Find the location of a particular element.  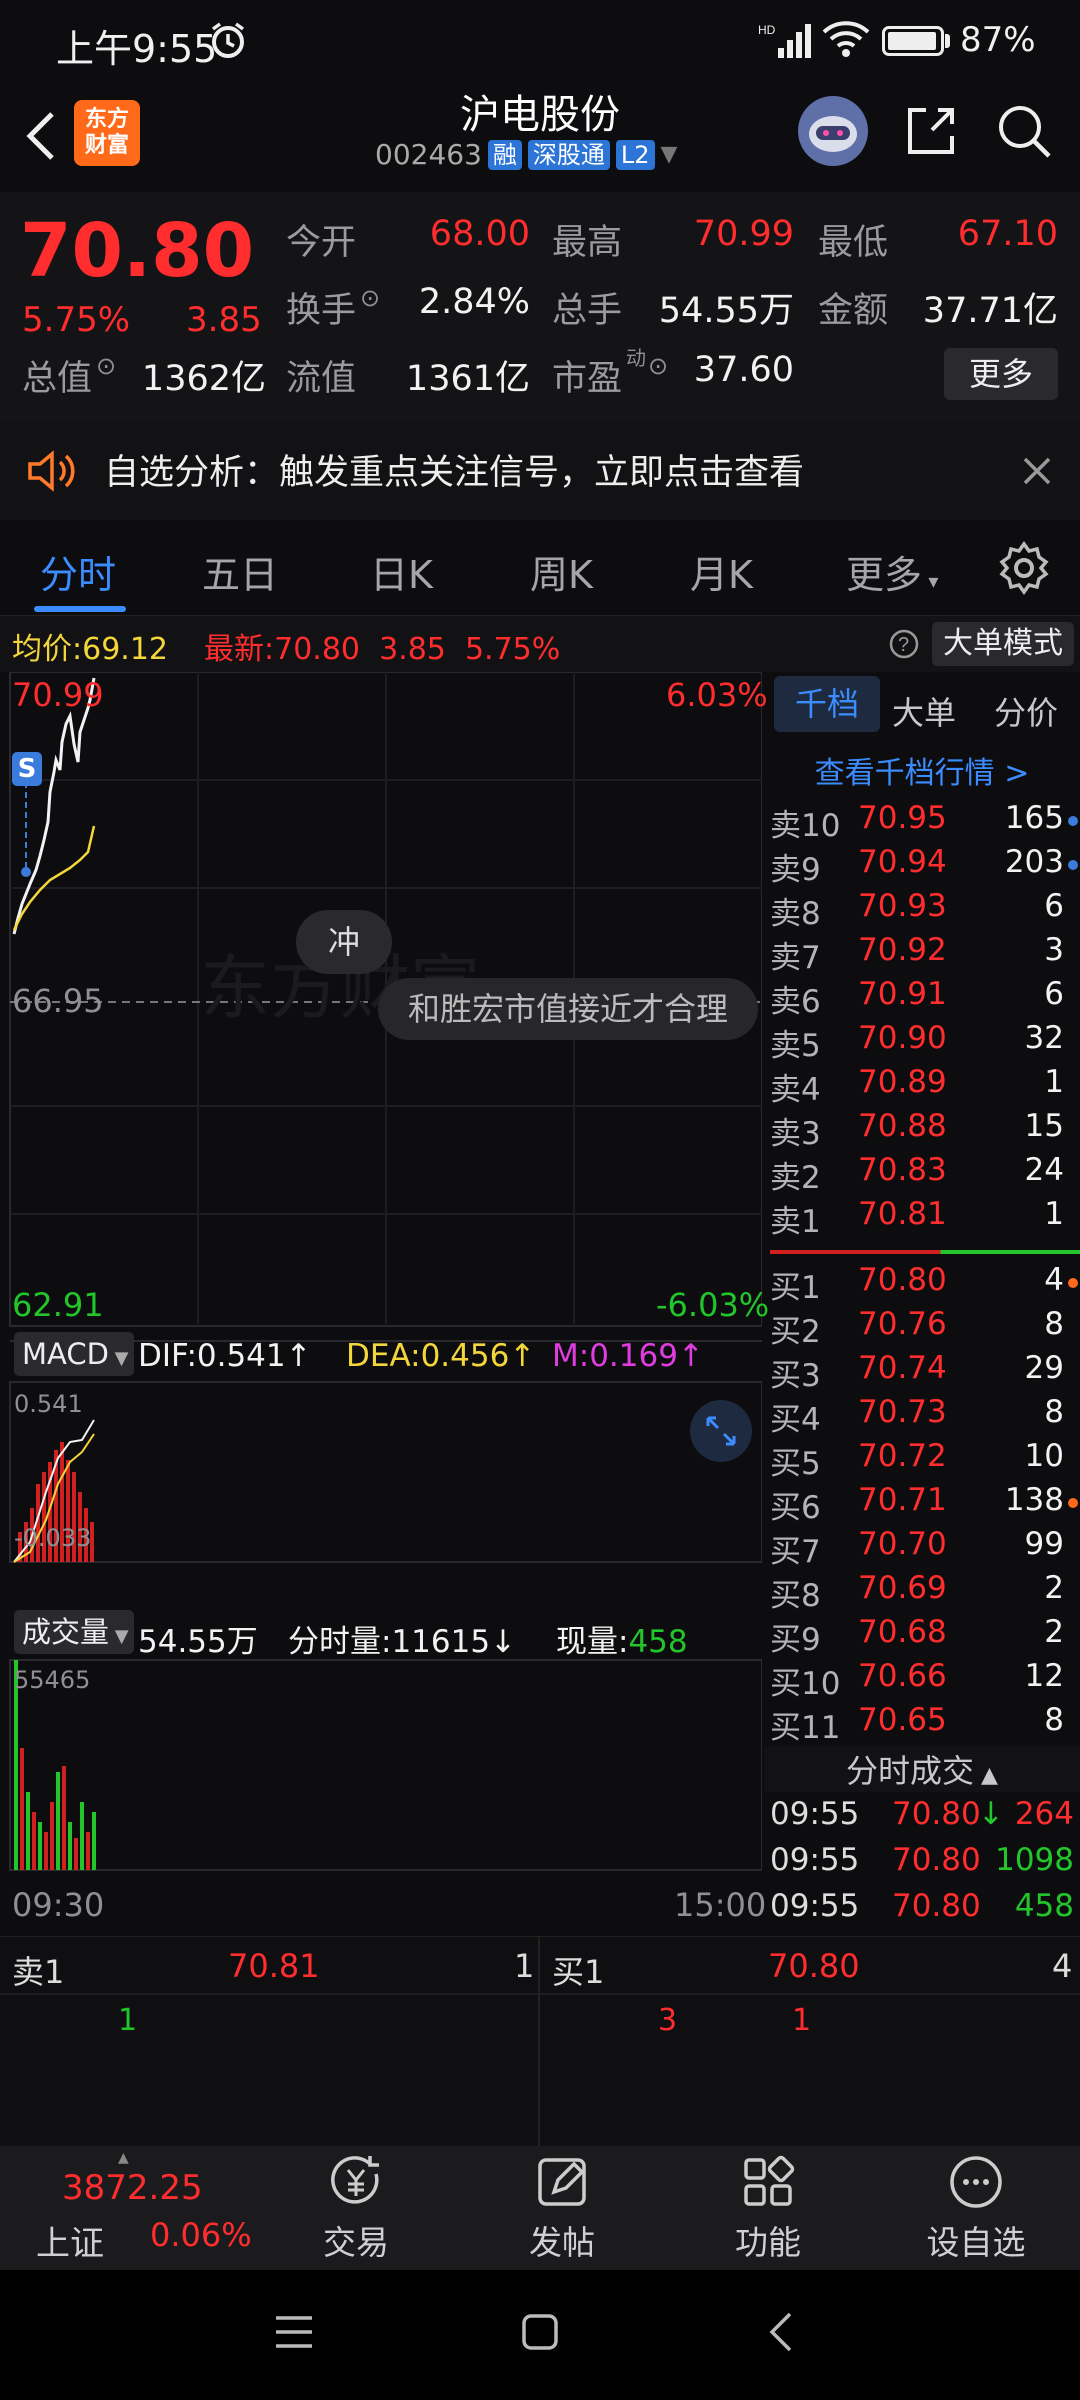

tag-connect: 深股通 is located at coordinates (568, 154).